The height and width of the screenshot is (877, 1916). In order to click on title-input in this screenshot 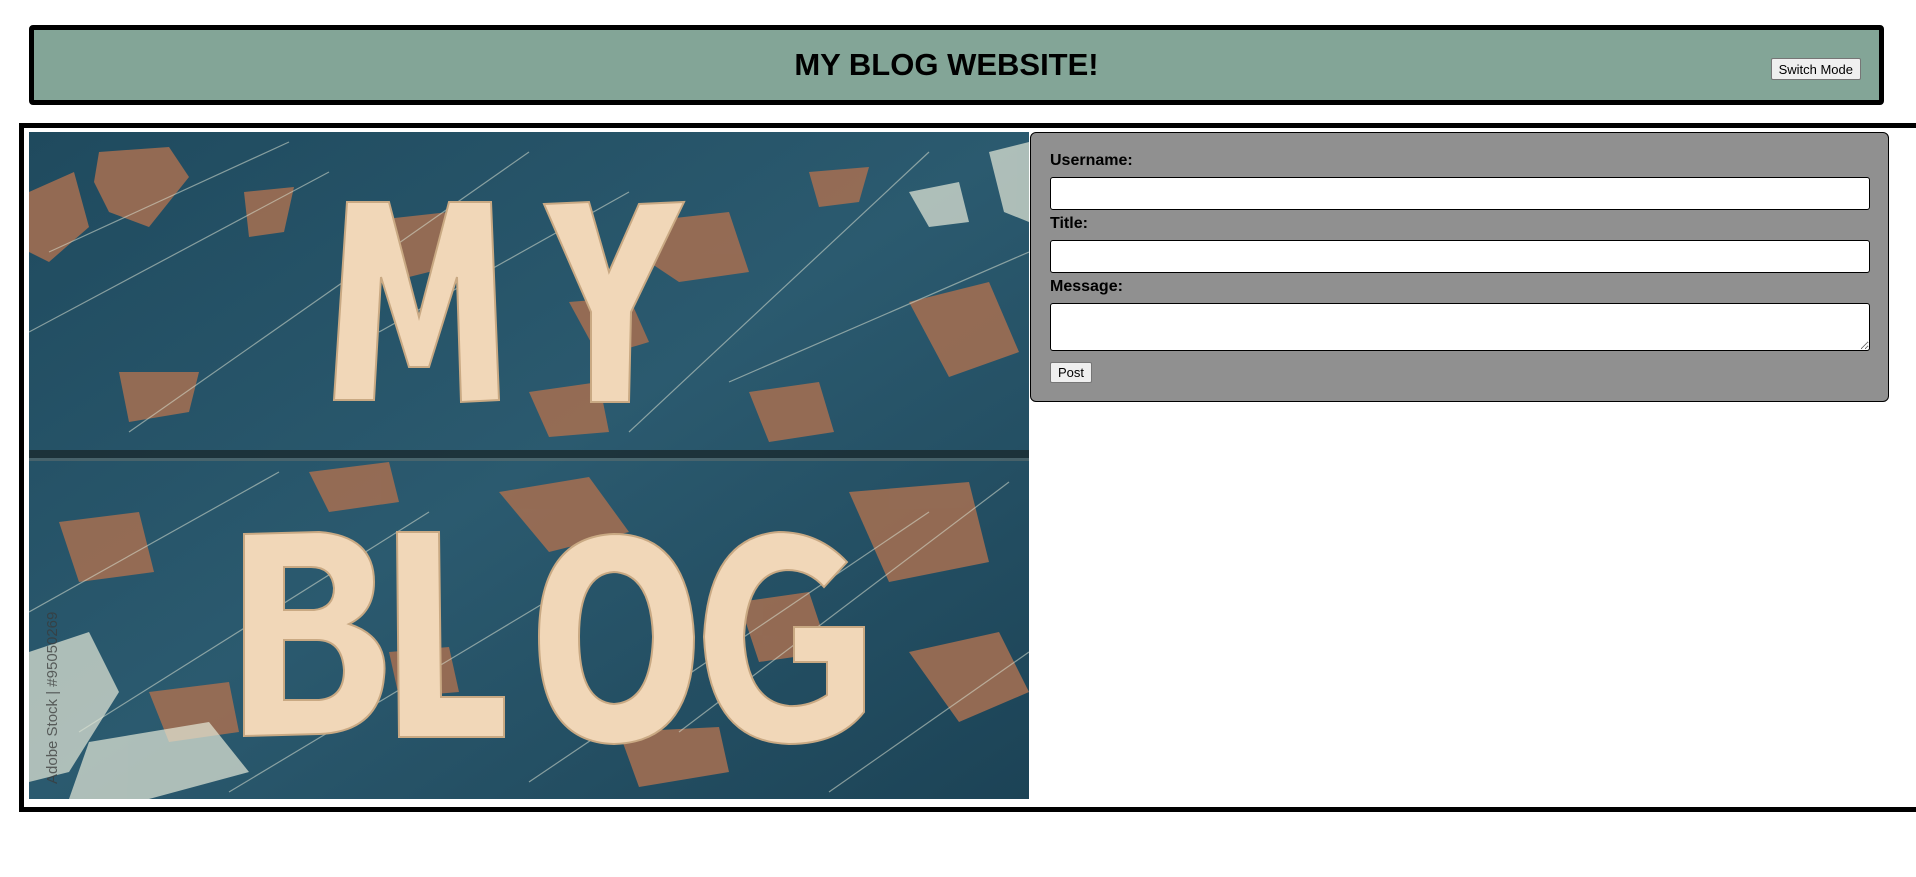, I will do `click(1460, 256)`.